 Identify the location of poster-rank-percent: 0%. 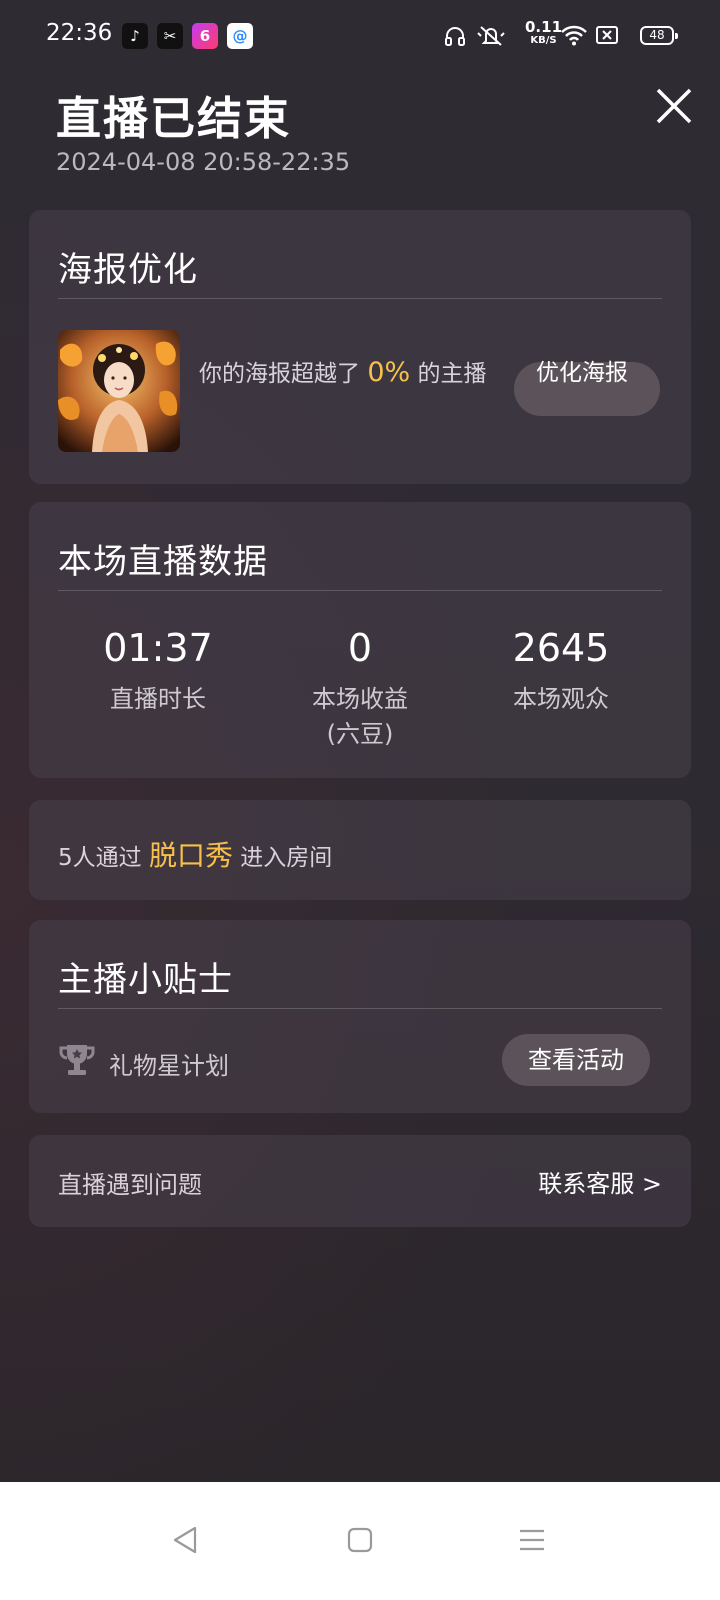
(389, 372).